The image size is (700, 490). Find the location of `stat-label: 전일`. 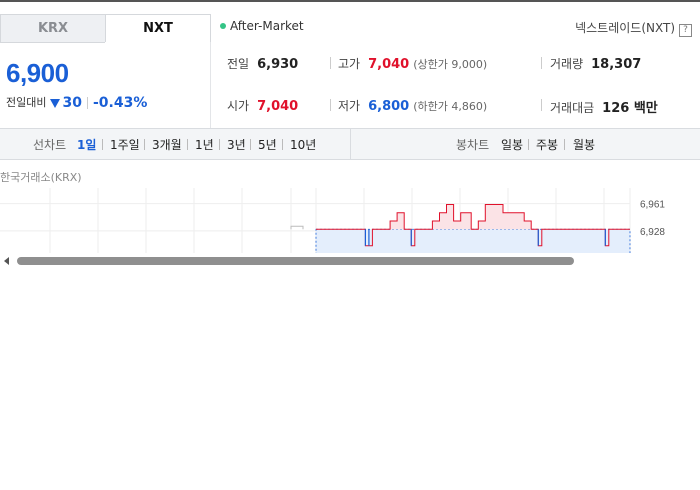

stat-label: 전일 is located at coordinates (238, 64).